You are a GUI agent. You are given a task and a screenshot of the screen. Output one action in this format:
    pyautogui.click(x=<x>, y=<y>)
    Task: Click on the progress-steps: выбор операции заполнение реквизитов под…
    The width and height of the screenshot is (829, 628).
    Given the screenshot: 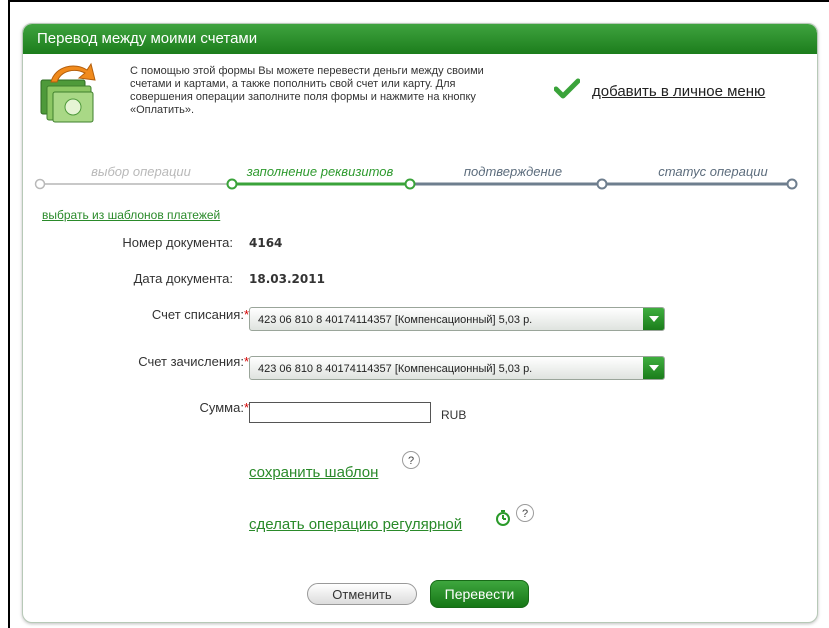 What is the action you would take?
    pyautogui.click(x=420, y=185)
    